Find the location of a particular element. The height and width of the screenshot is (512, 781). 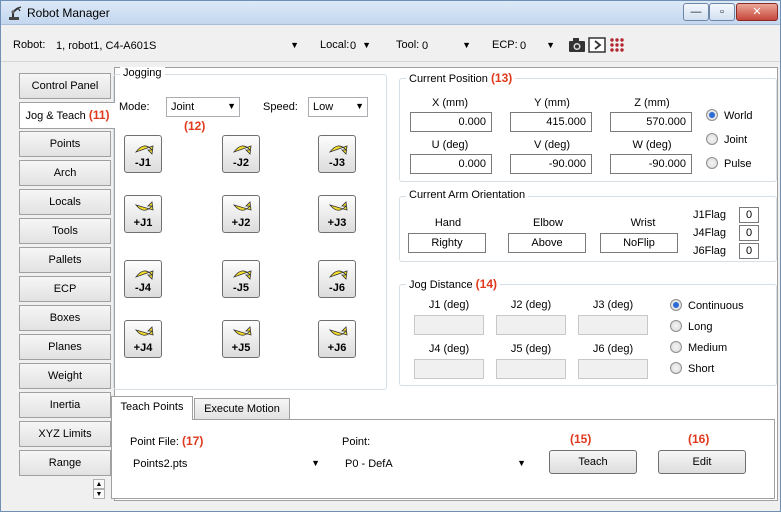

j6-distance-field is located at coordinates (613, 369).